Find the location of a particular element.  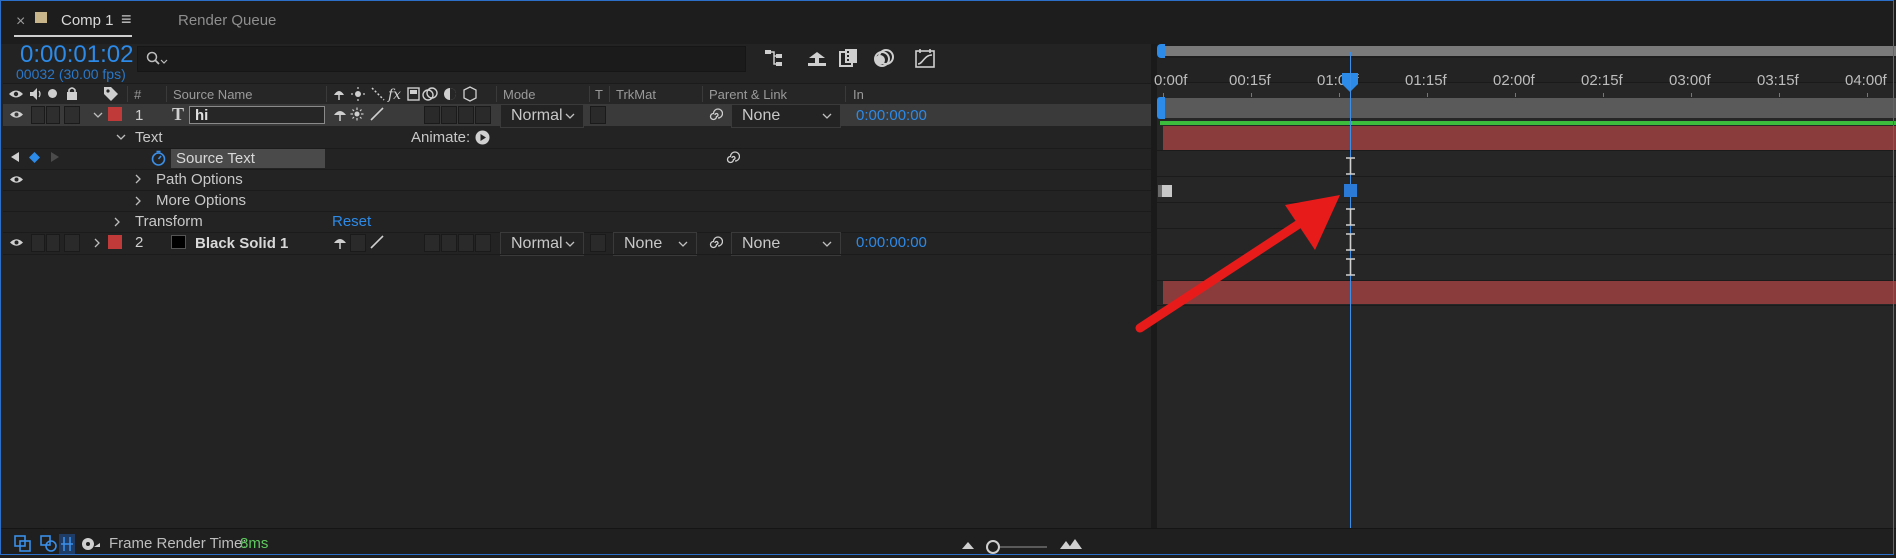

work-area-bar is located at coordinates (1528, 108).